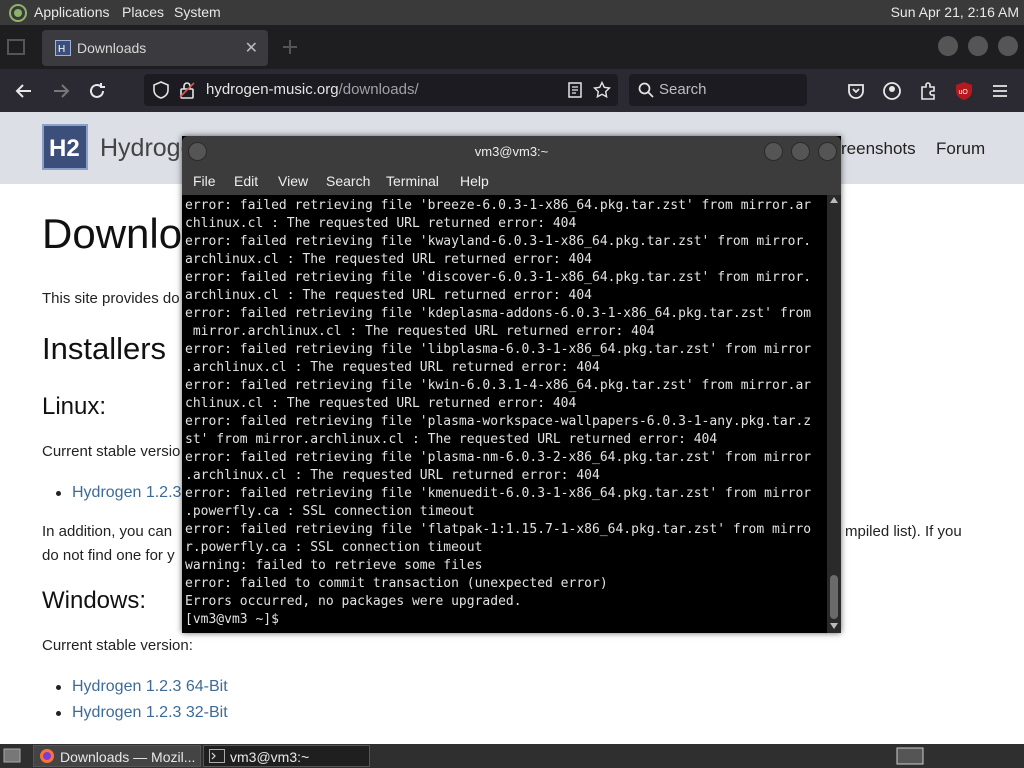 This screenshot has height=768, width=1024. Describe the element at coordinates (773, 151) in the screenshot. I see `terminal-minimize-button` at that location.